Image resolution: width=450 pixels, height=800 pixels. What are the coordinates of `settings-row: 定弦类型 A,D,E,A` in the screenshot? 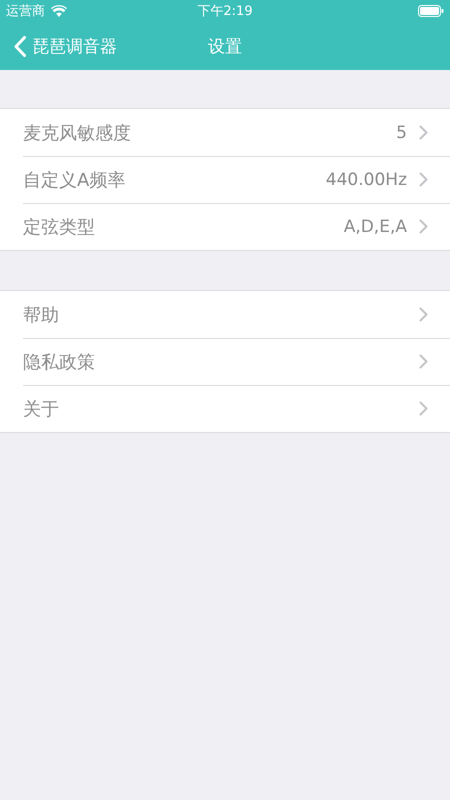 It's located at (225, 226).